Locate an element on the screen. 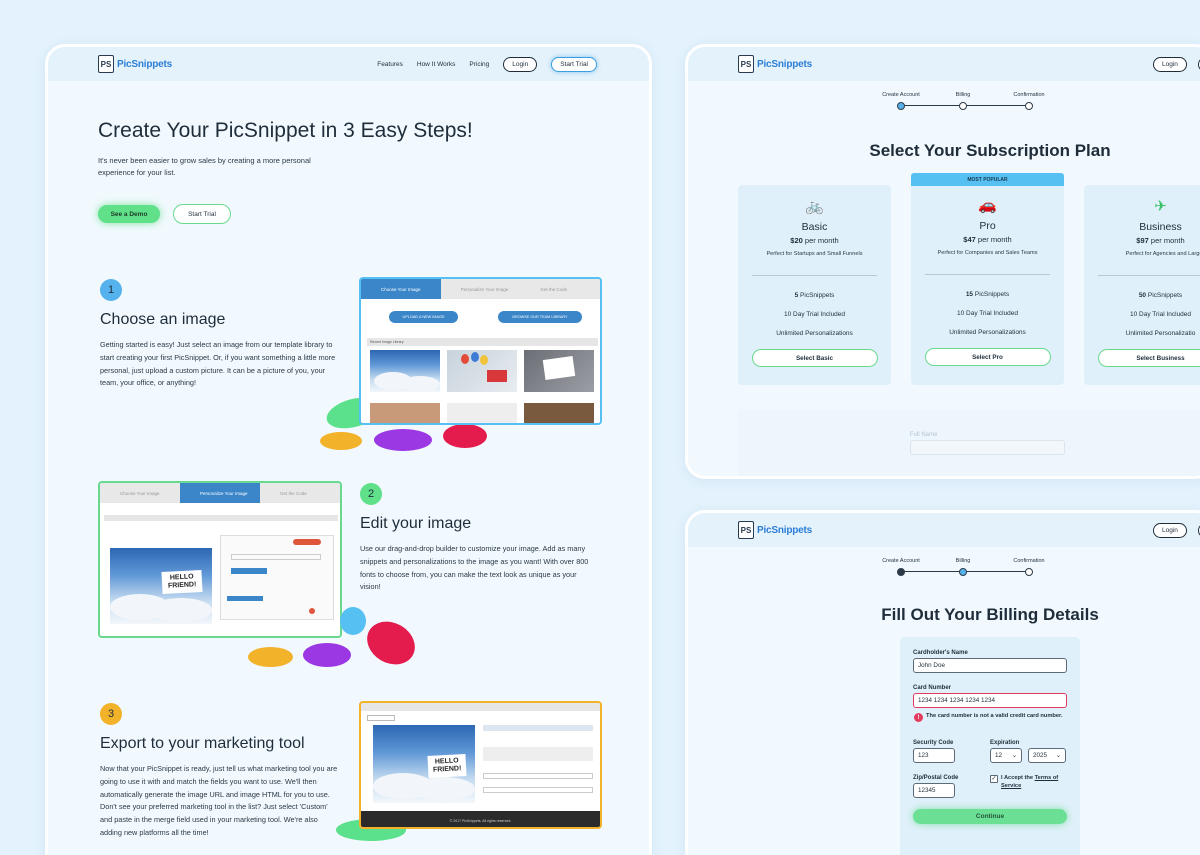 This screenshot has height=855, width=1200. chevron-down-icon: ⌄ is located at coordinates (1014, 755).